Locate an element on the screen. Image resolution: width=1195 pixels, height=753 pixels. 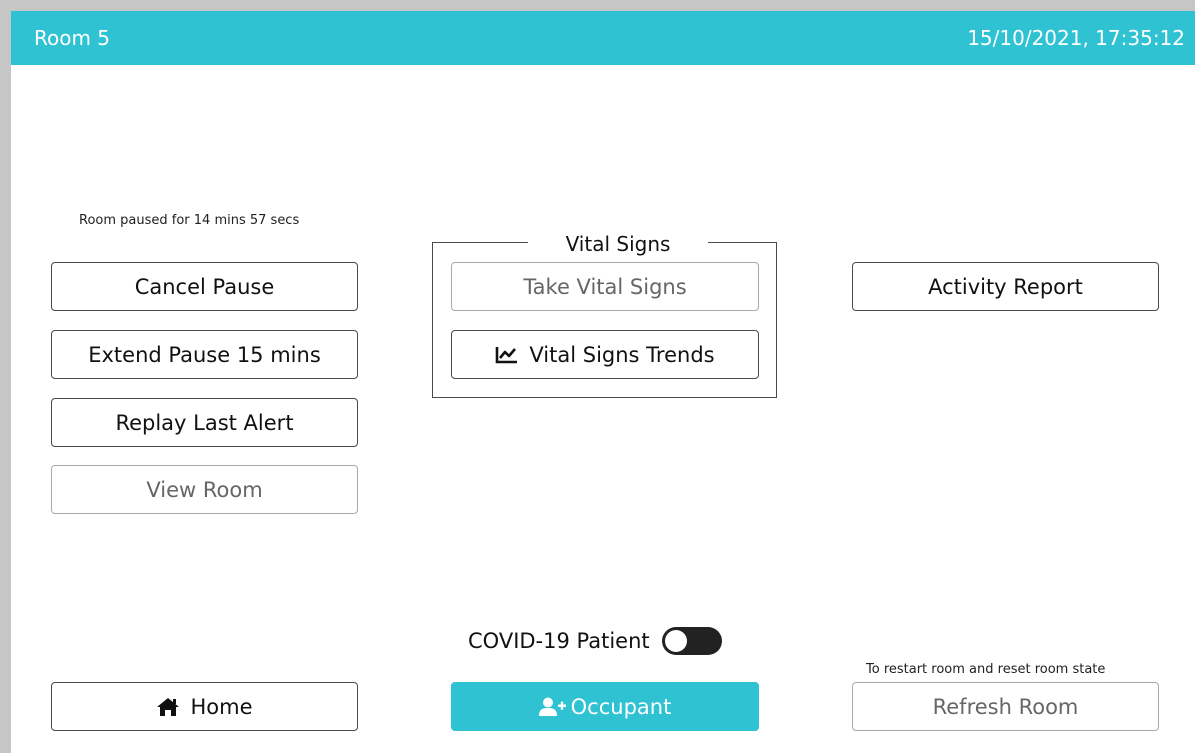
view-room-button: View Room is located at coordinates (204, 489).